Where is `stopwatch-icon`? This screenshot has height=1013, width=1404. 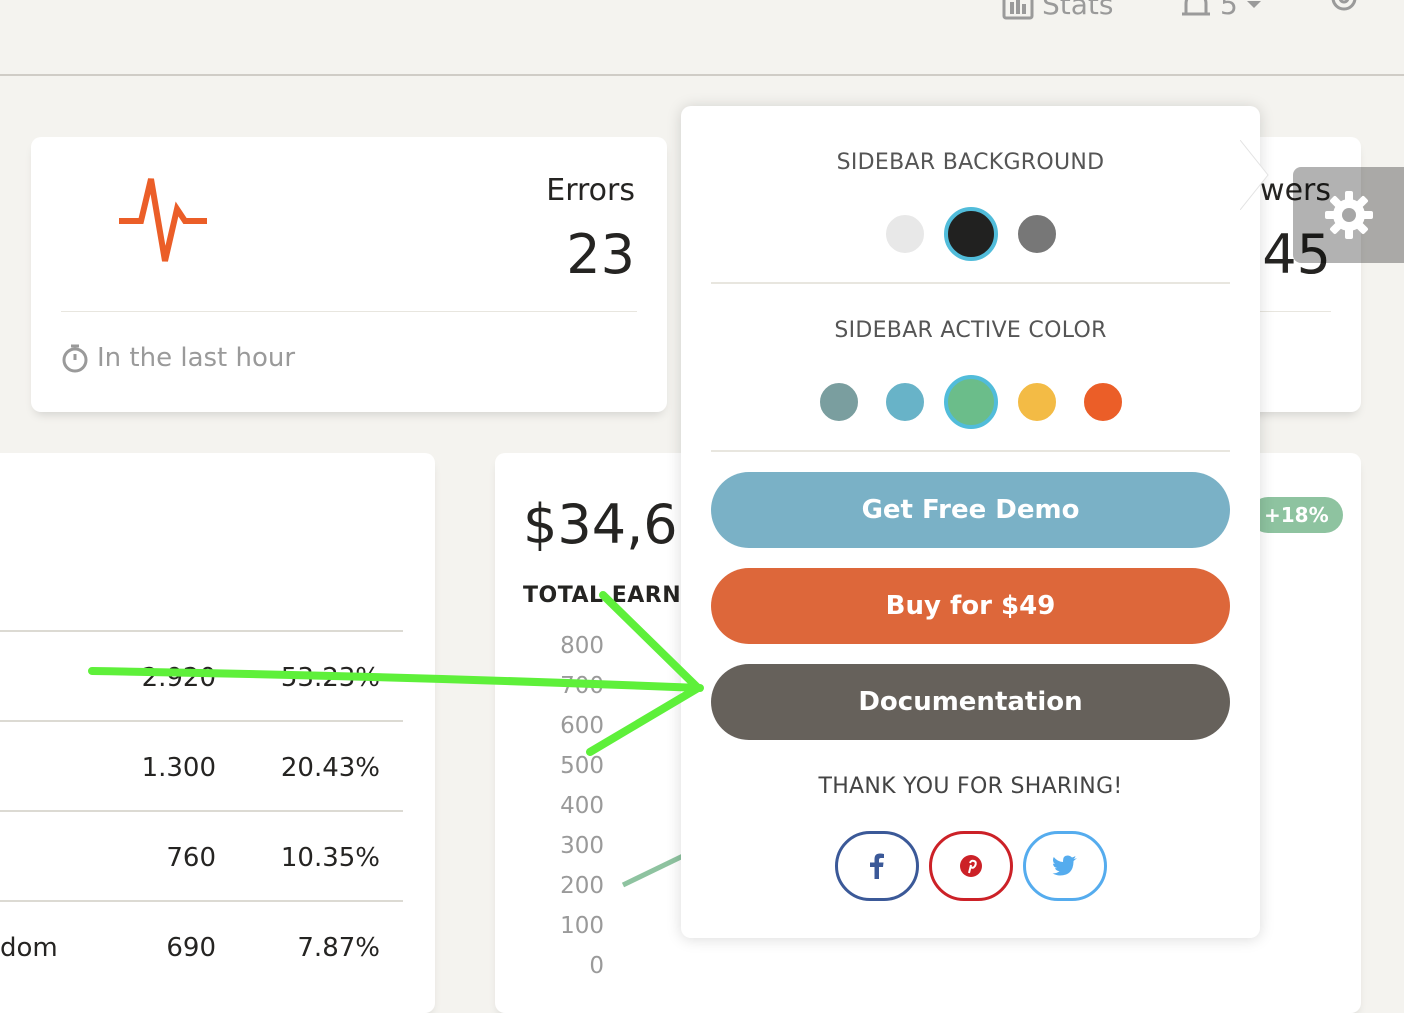 stopwatch-icon is located at coordinates (75, 358).